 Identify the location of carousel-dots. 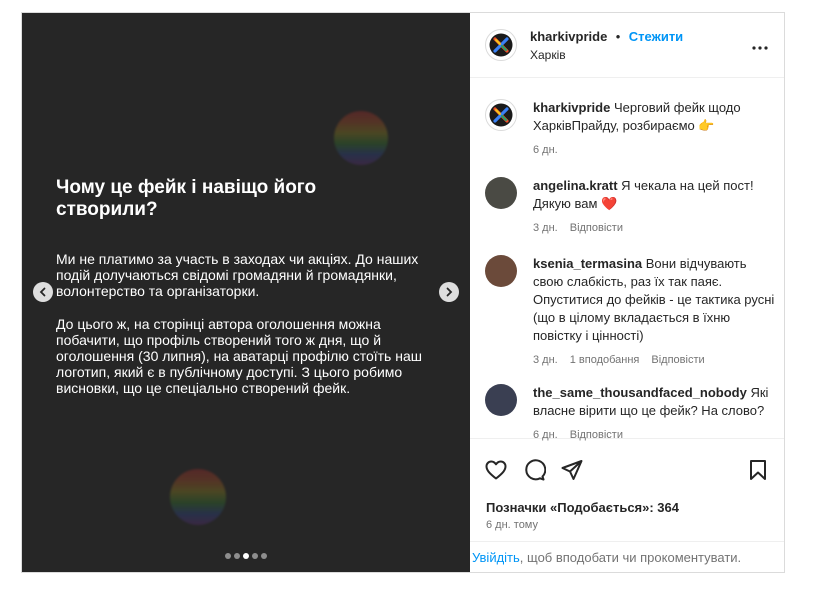
(246, 556).